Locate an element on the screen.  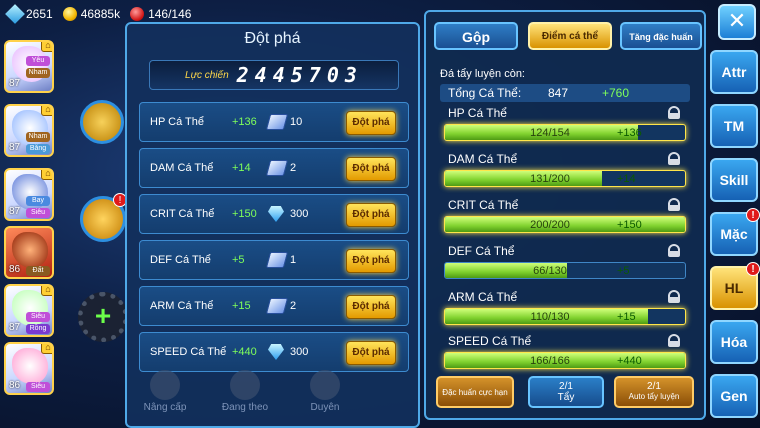
bond-nav: Duyên is located at coordinates (325, 391).